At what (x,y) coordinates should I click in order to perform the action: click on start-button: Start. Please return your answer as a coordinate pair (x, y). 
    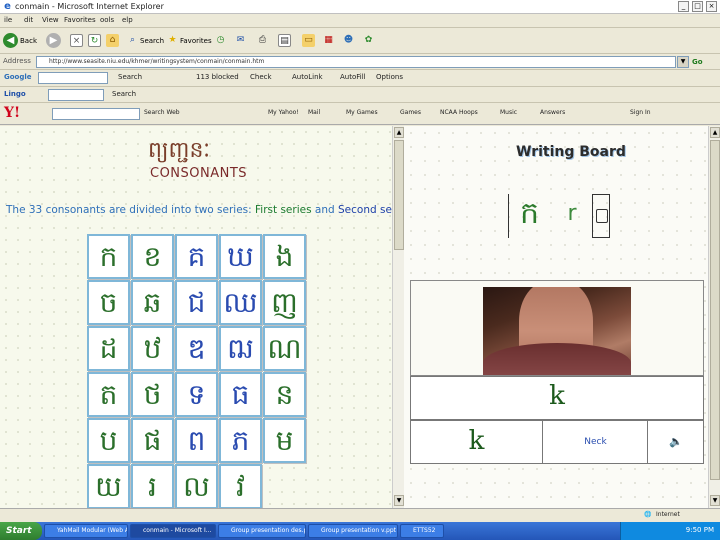
    Looking at the image, I should click on (21, 531).